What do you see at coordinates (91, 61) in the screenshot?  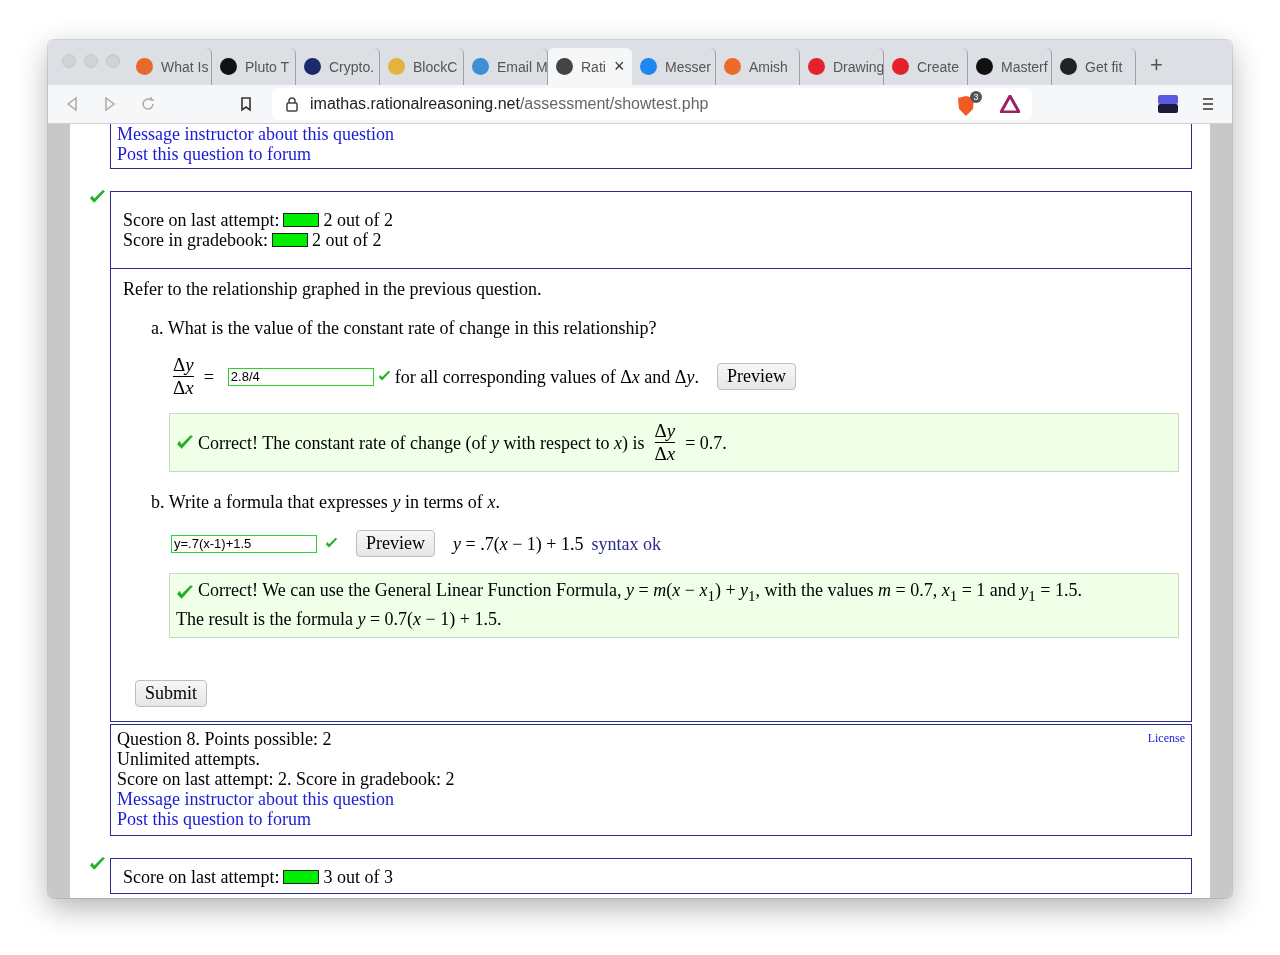 I see `minimize-light` at bounding box center [91, 61].